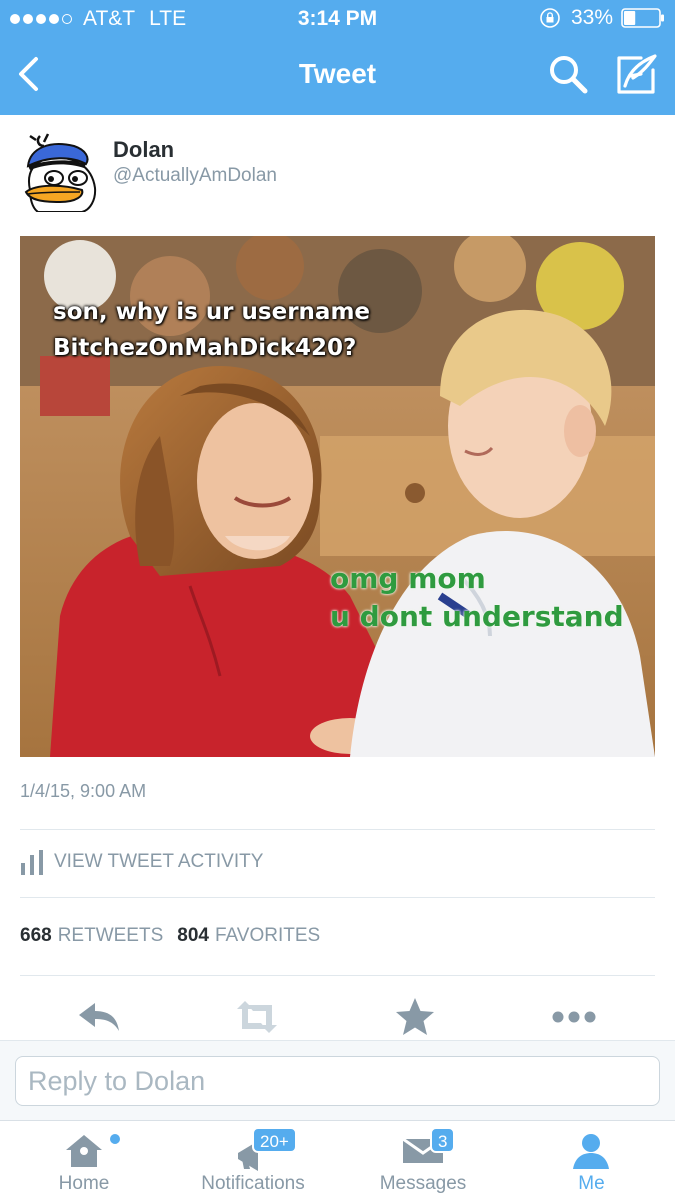  I want to click on compose-icon, so click(637, 74).